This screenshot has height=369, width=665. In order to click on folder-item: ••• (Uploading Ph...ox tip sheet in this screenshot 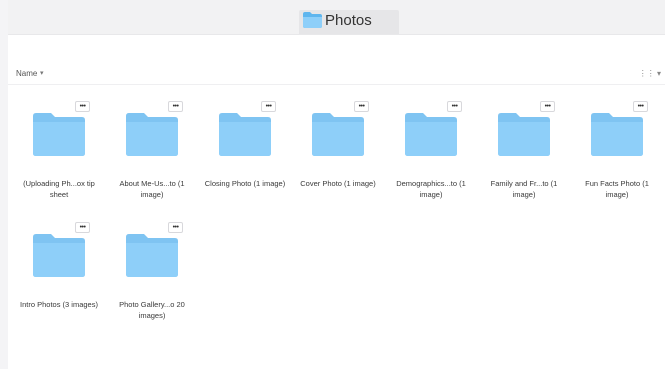, I will do `click(58, 149)`.